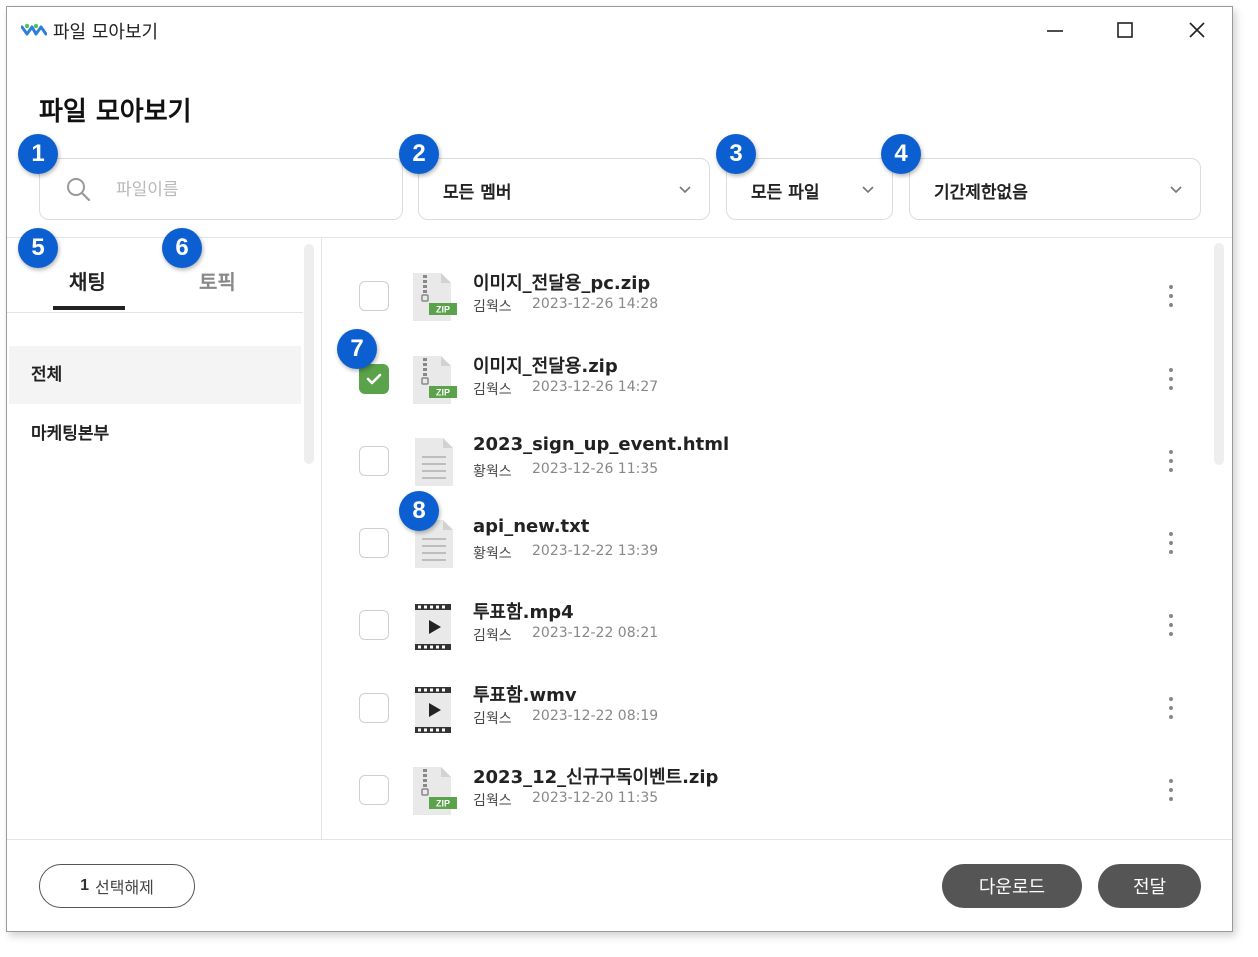  I want to click on member-dropdown: 모든 멤버, so click(564, 189).